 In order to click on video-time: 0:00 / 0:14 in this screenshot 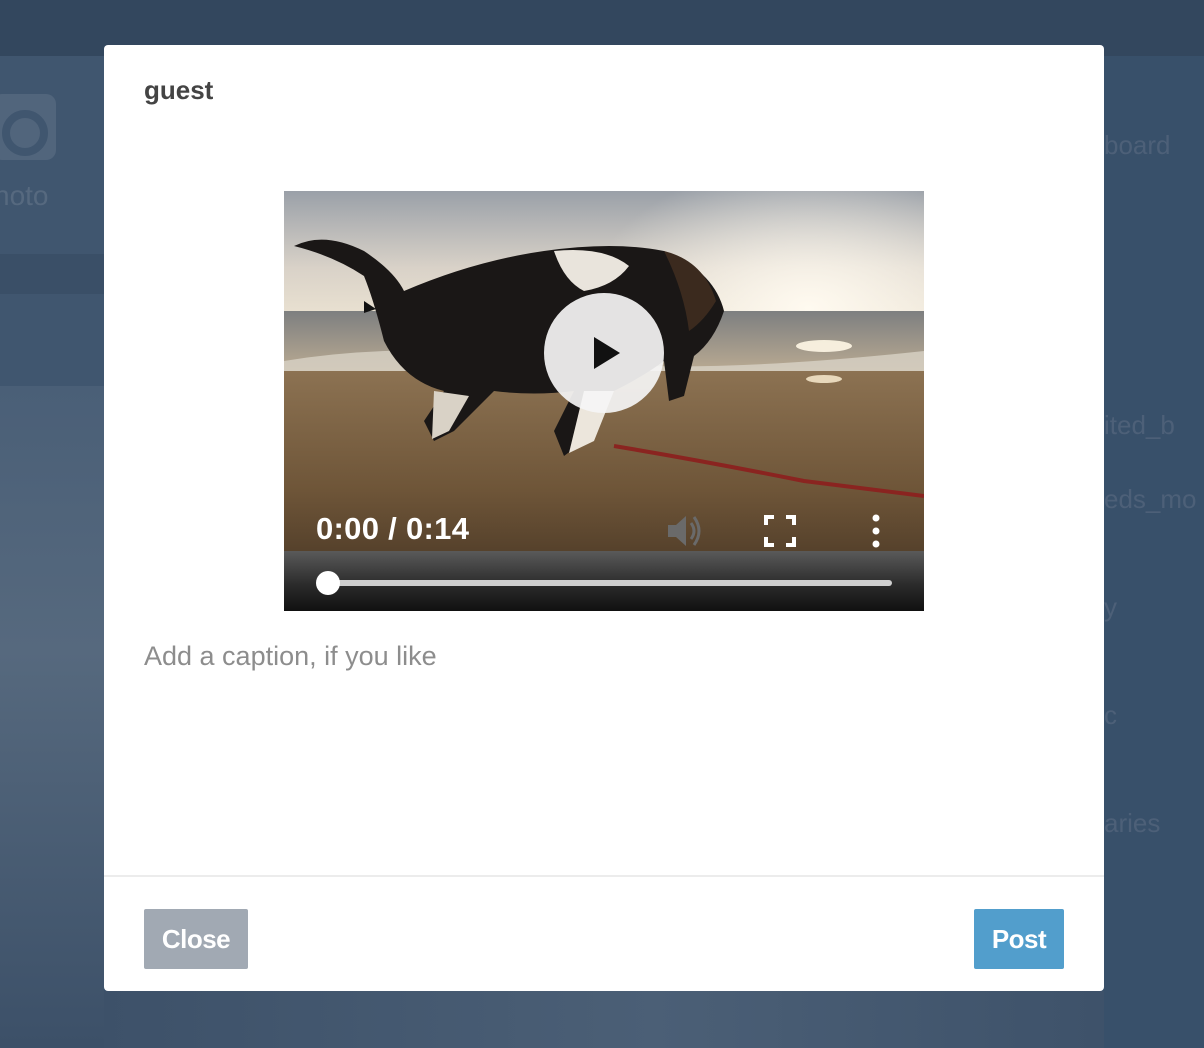, I will do `click(393, 528)`.